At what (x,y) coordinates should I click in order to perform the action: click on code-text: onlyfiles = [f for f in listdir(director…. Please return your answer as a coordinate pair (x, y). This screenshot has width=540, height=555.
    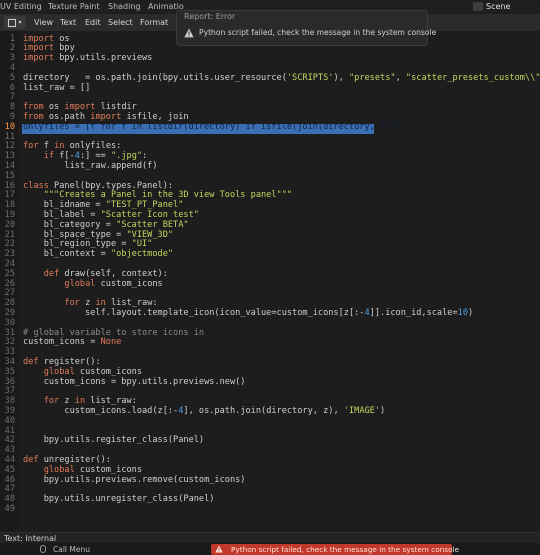
    Looking at the image, I should click on (212, 126).